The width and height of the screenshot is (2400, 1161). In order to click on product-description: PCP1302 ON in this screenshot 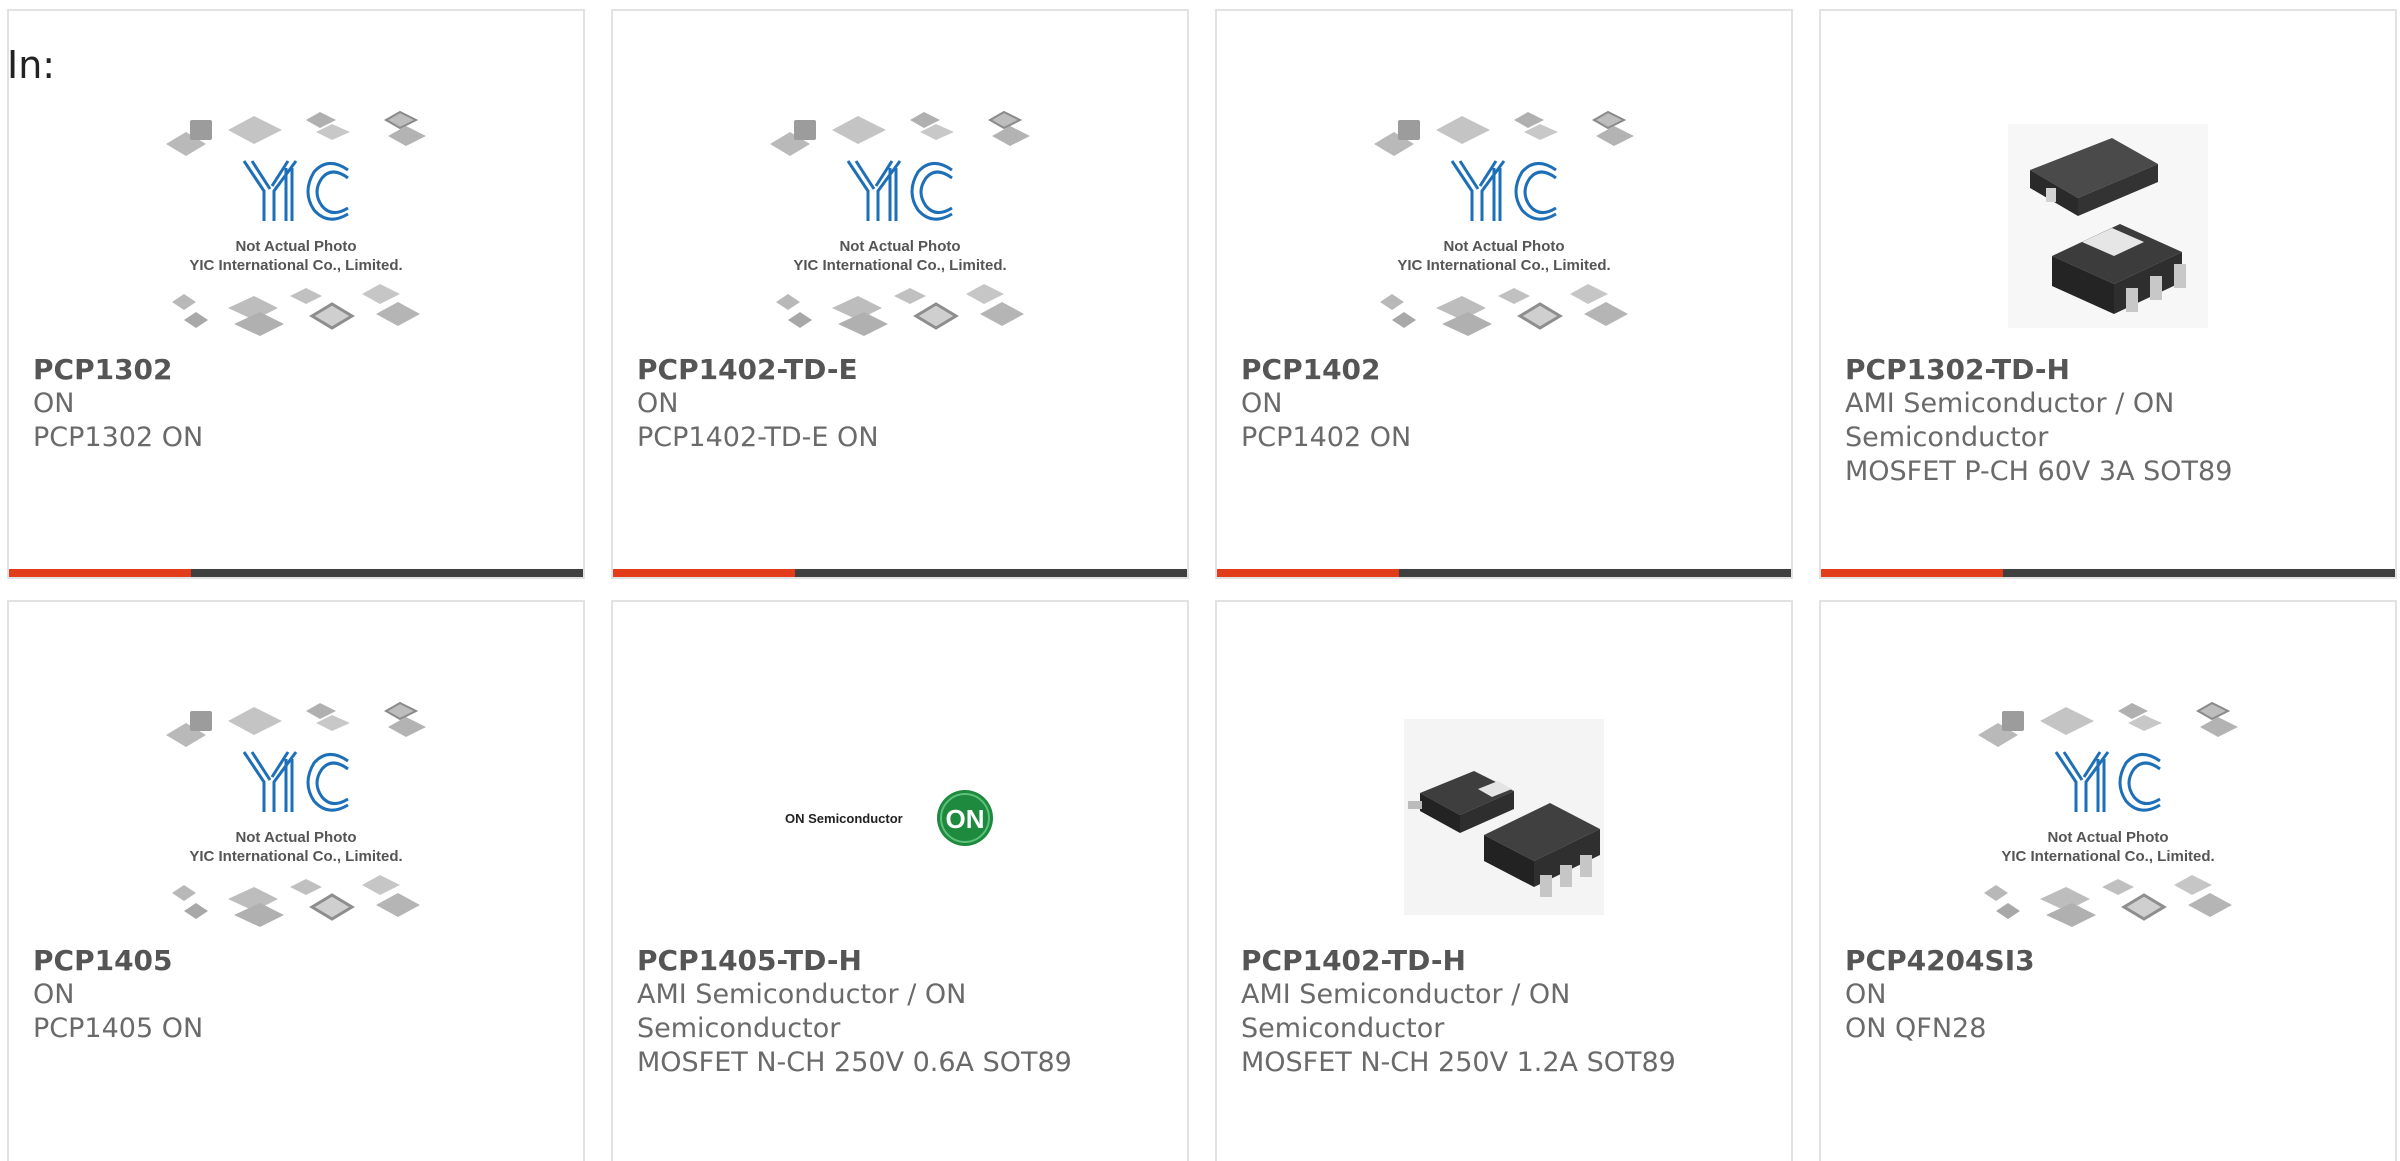, I will do `click(118, 437)`.